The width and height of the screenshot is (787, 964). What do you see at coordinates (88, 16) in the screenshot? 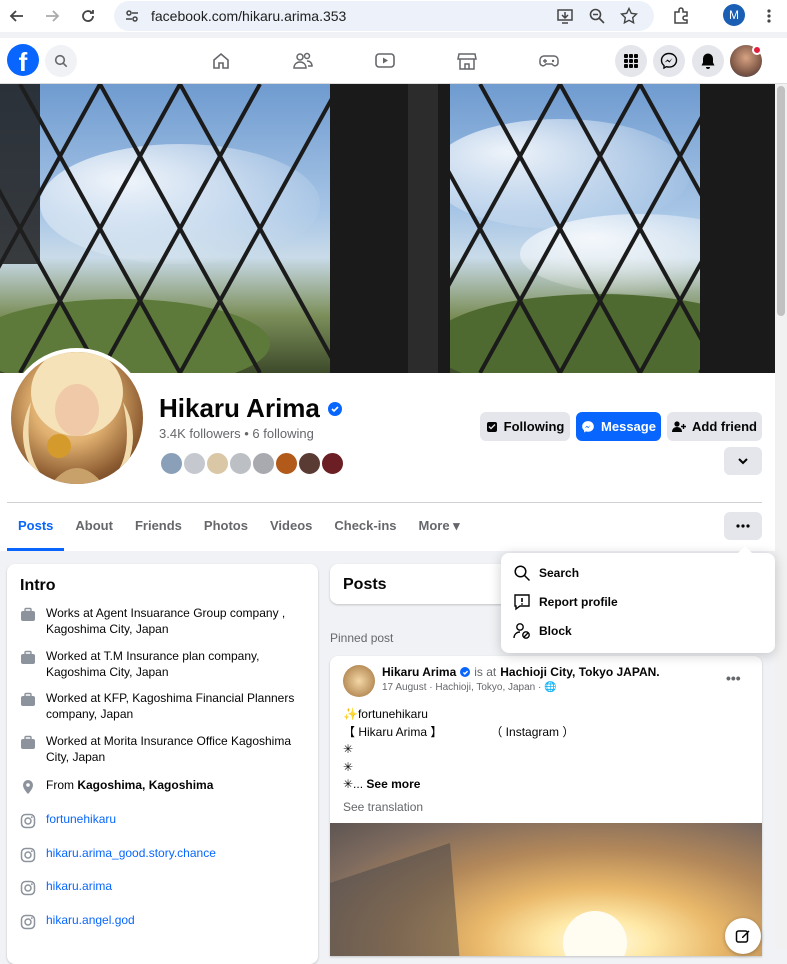
I see `reload-icon` at bounding box center [88, 16].